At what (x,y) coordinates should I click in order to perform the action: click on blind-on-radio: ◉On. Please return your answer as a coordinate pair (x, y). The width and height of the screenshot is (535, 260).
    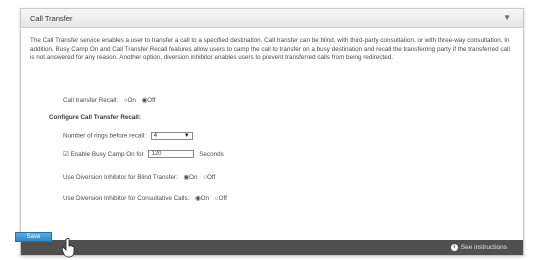
    Looking at the image, I should click on (191, 177).